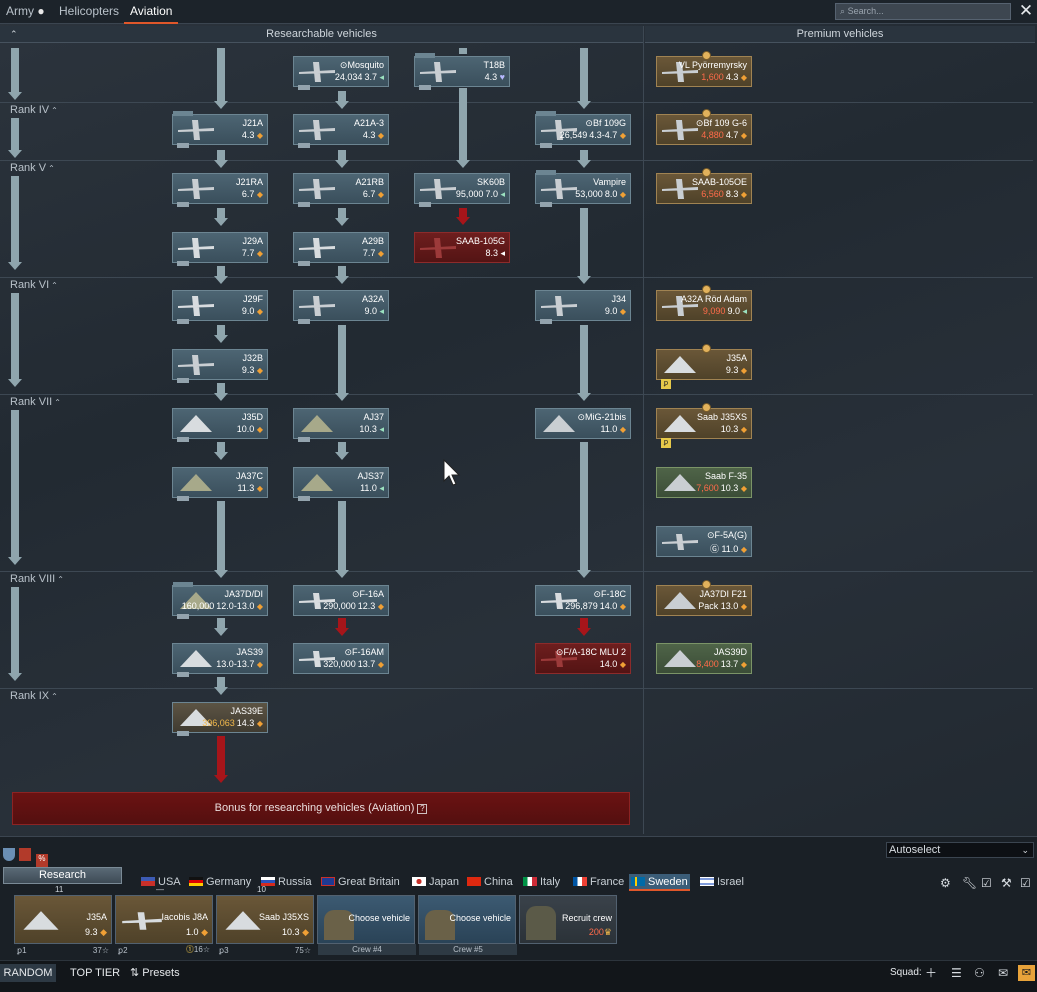 The image size is (1037, 992). I want to click on vehicle-card-j32b: J32B 9.3 ◆, so click(220, 366).